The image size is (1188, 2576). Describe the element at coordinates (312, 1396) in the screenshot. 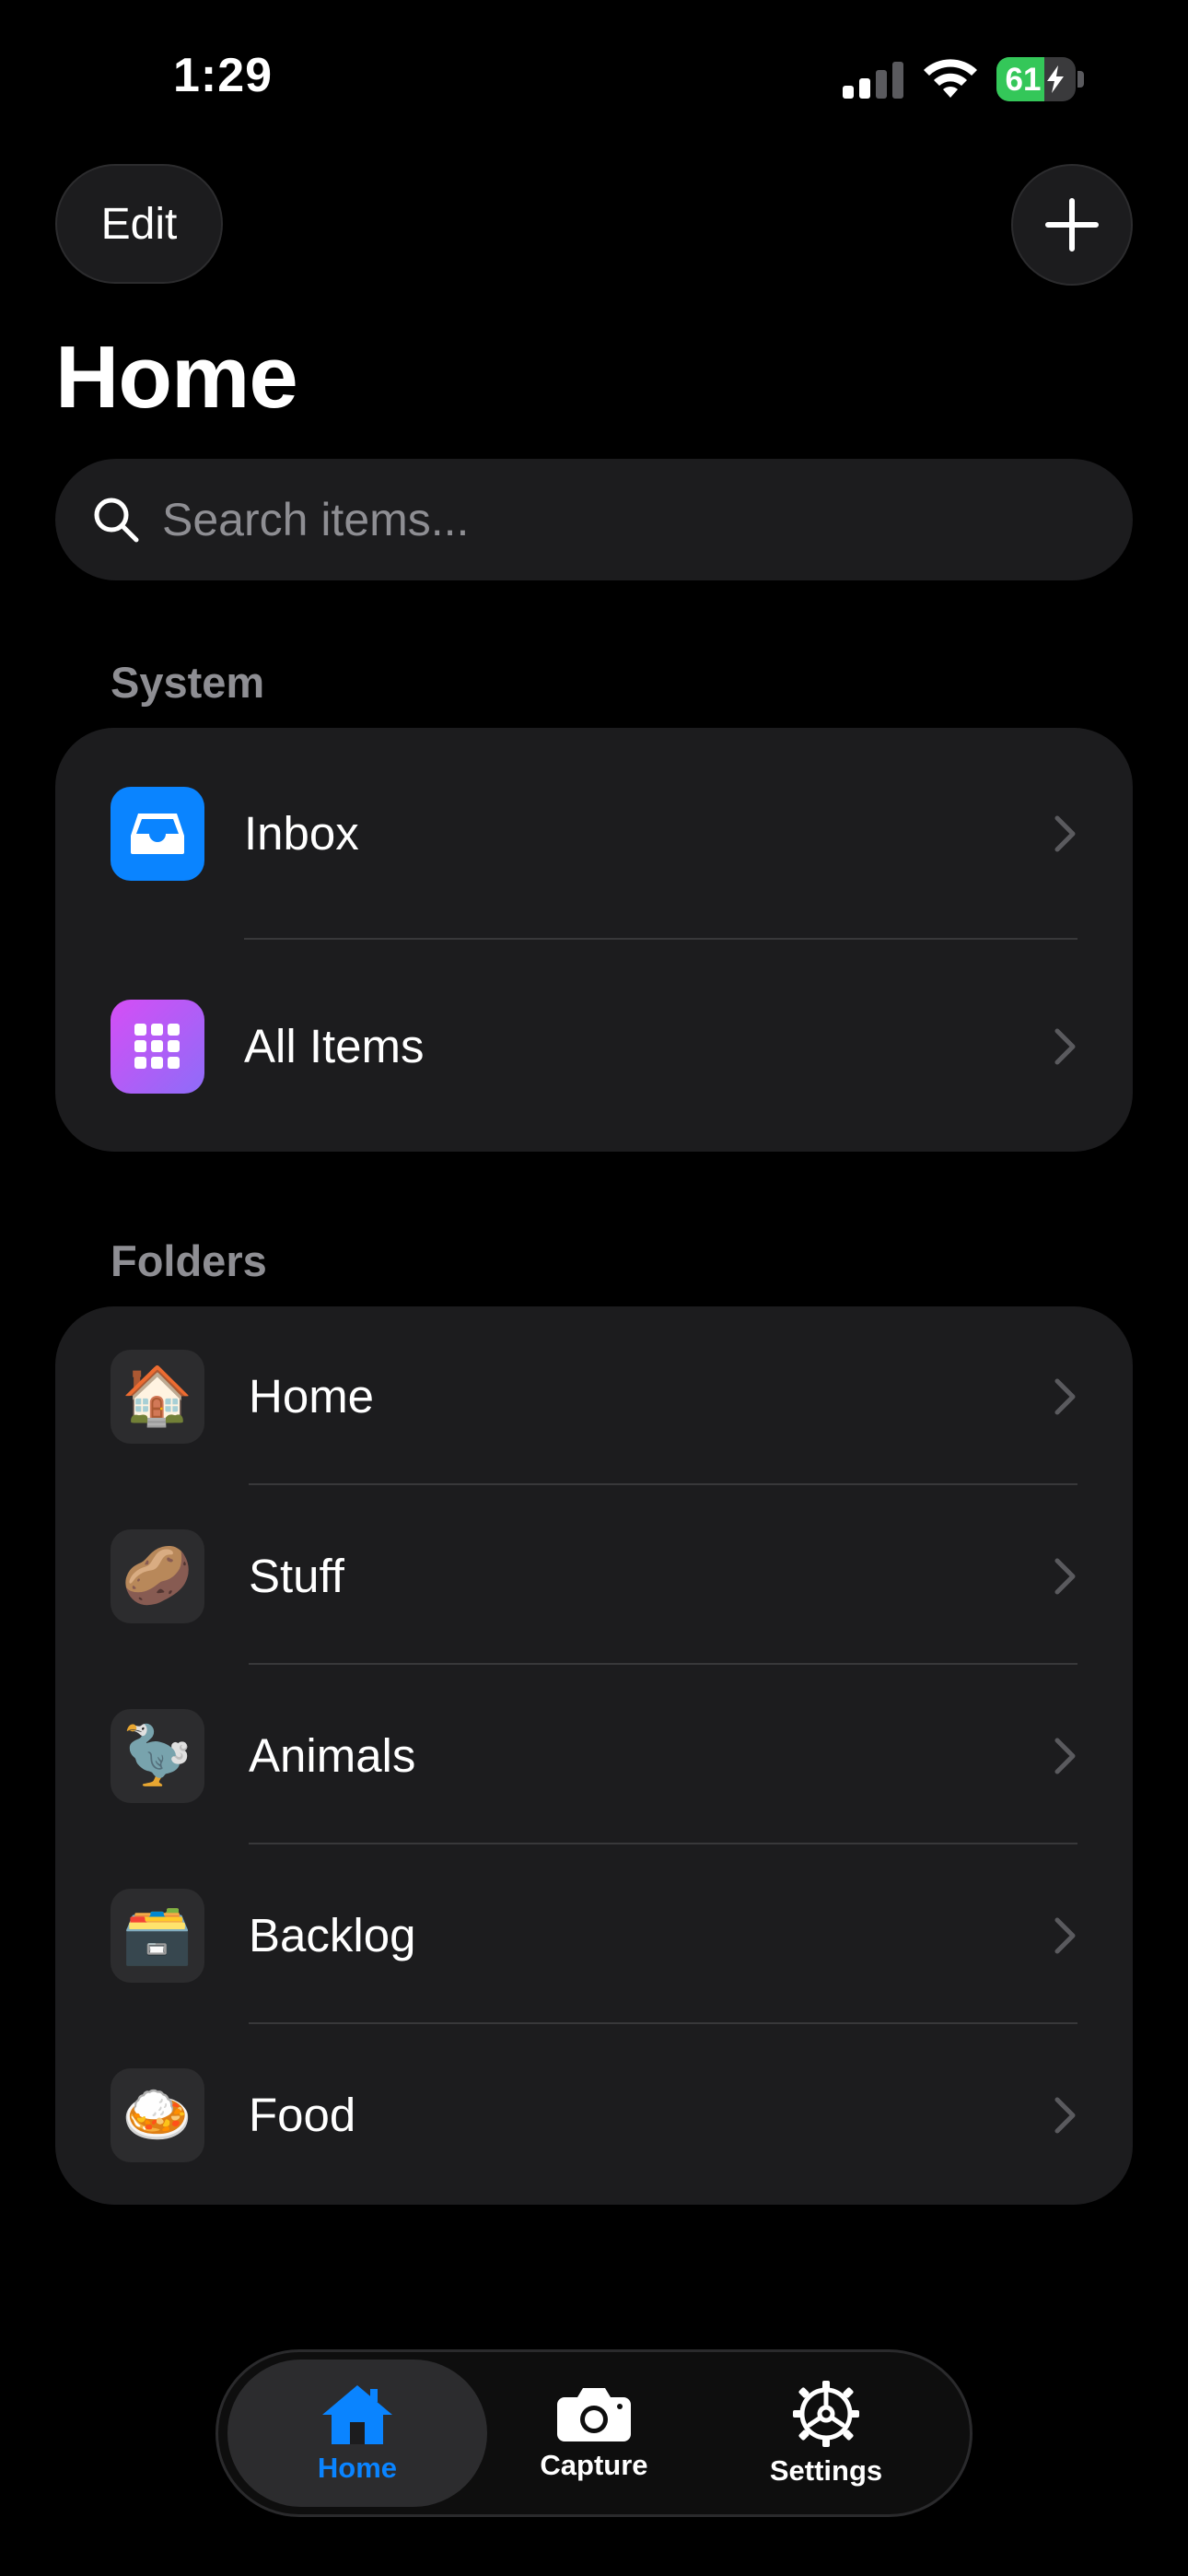

I see `folder-label: Home` at that location.